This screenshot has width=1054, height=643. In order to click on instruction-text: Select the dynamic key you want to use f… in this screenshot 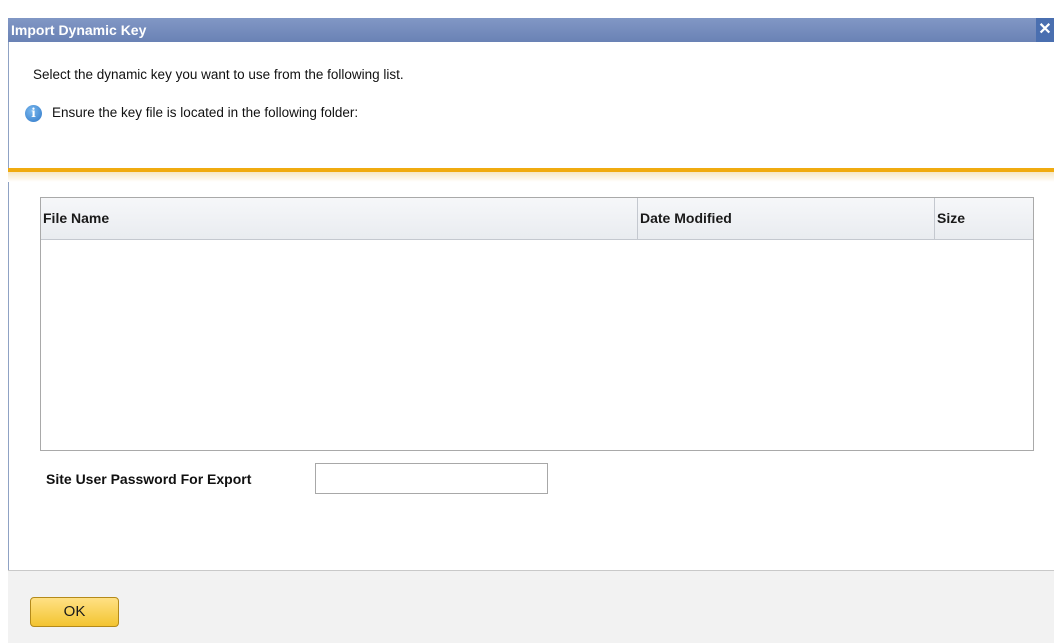, I will do `click(218, 74)`.